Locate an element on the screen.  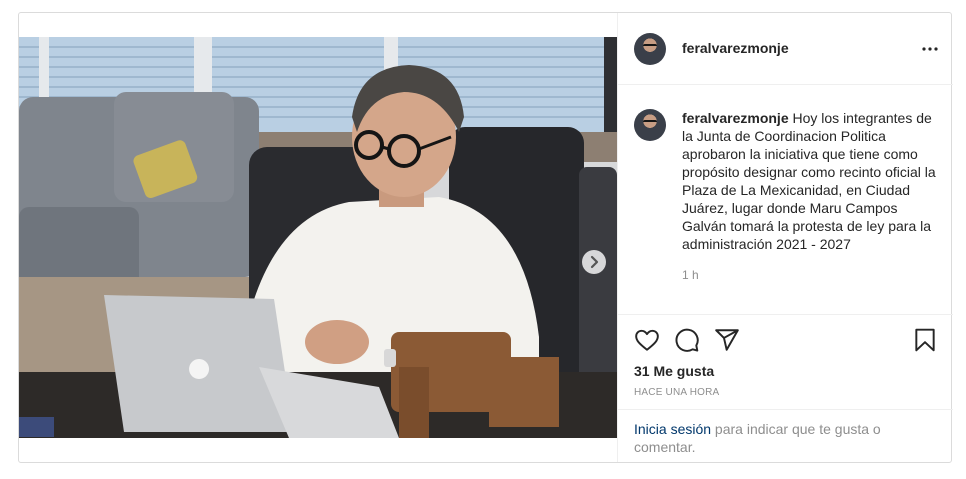
post-time: HACE UNA HORA is located at coordinates (677, 392).